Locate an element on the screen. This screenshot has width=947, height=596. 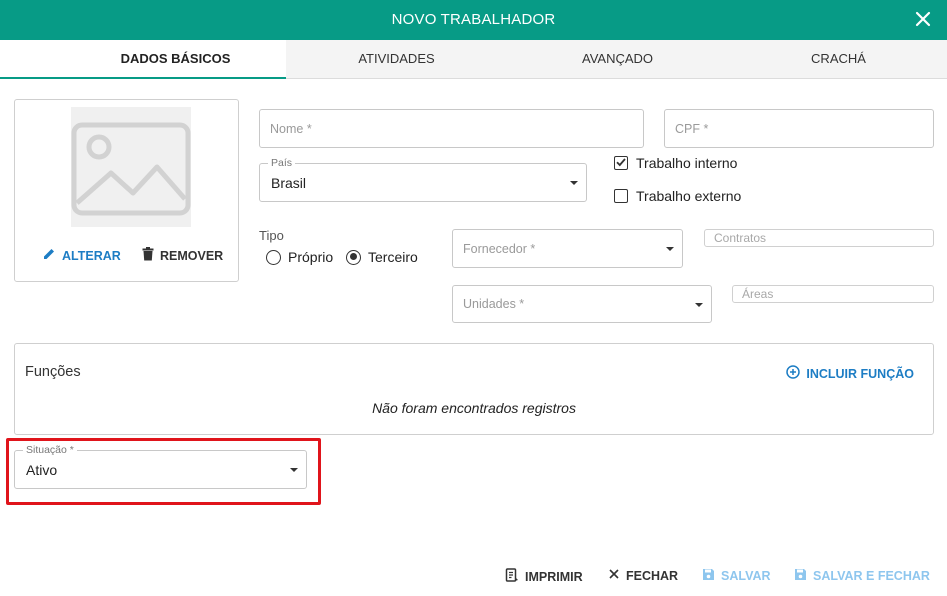
trabalho-interno-checkbox: Trabalho interno is located at coordinates (675, 163).